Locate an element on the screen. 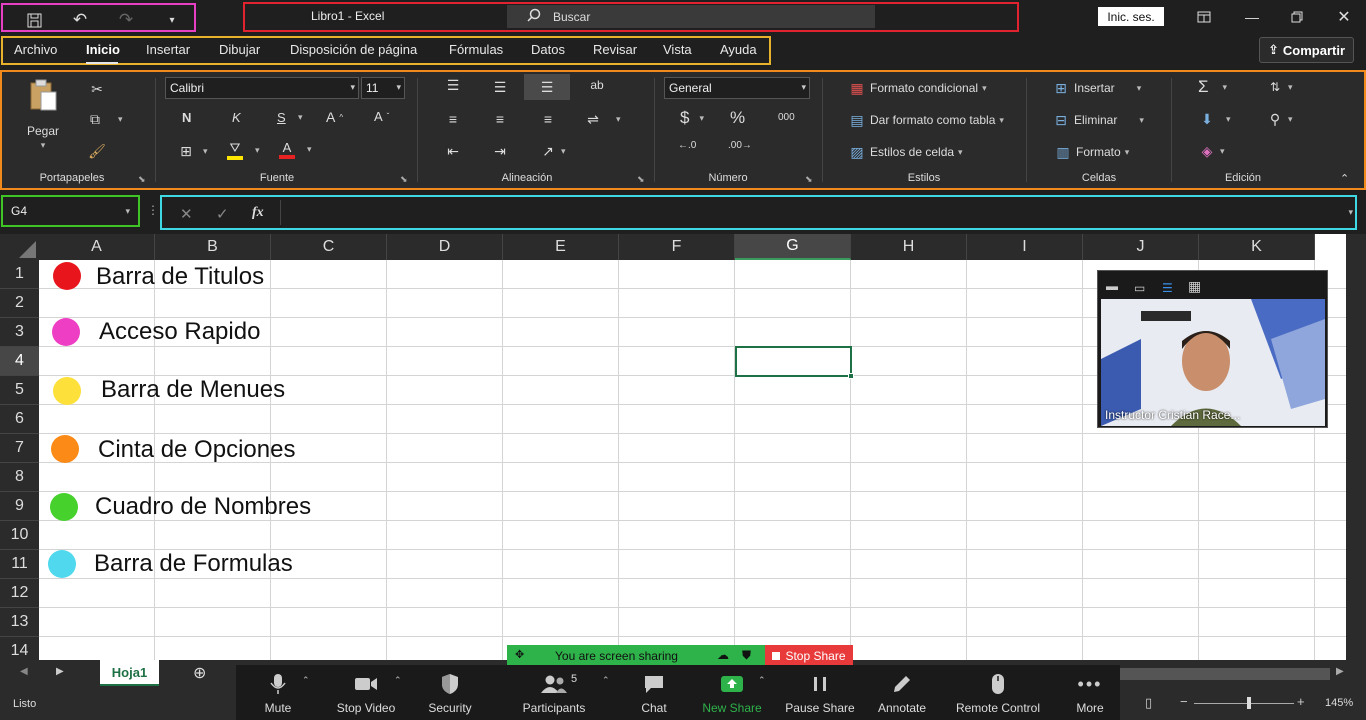  scroll-right-icon: ▶ is located at coordinates (1340, 671).